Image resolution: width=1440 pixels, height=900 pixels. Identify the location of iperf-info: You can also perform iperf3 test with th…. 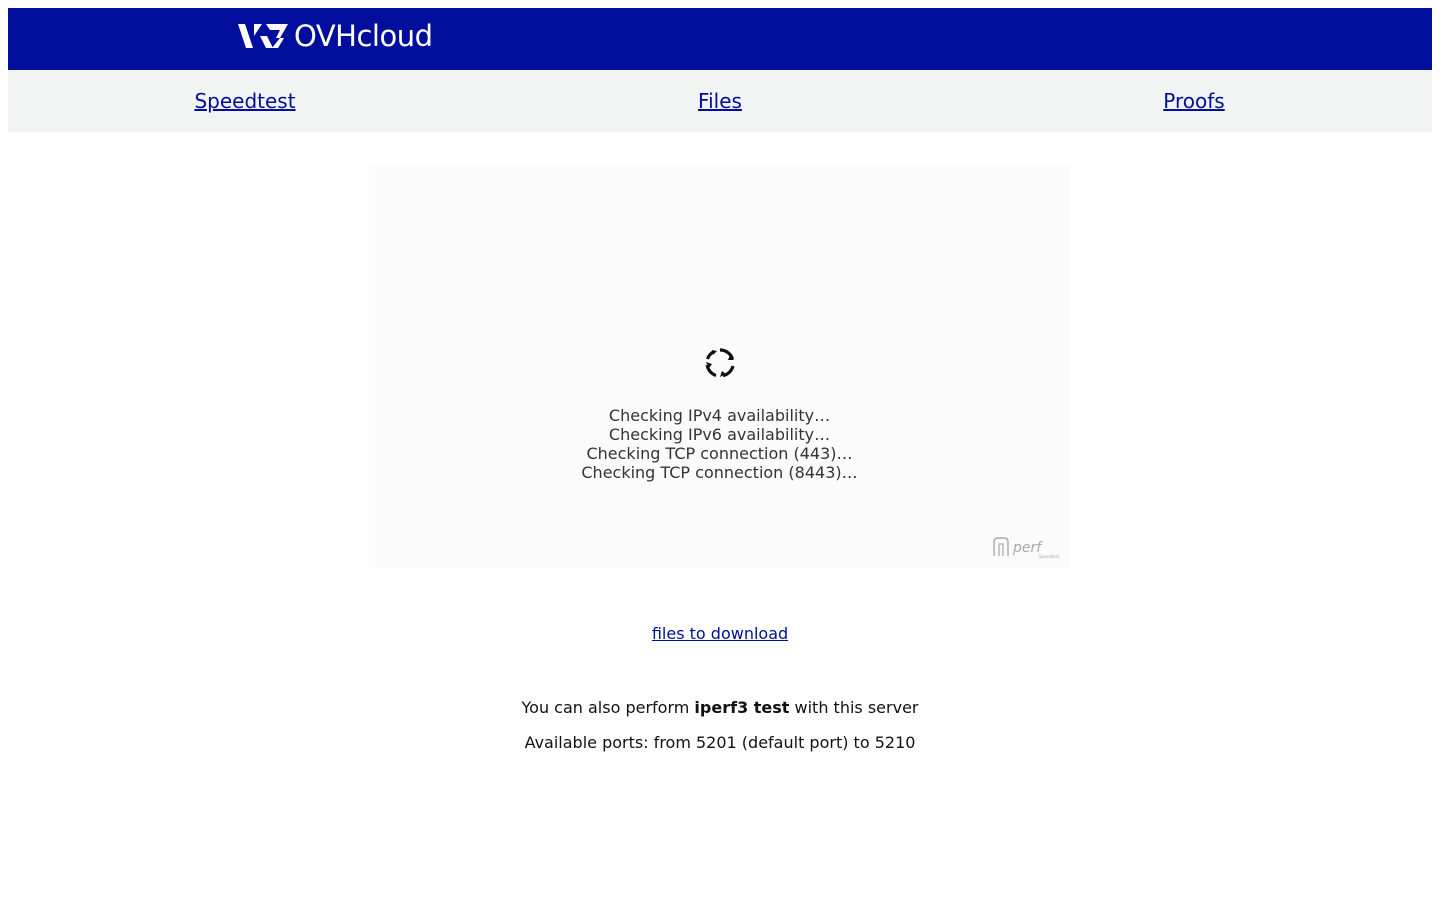
(720, 707).